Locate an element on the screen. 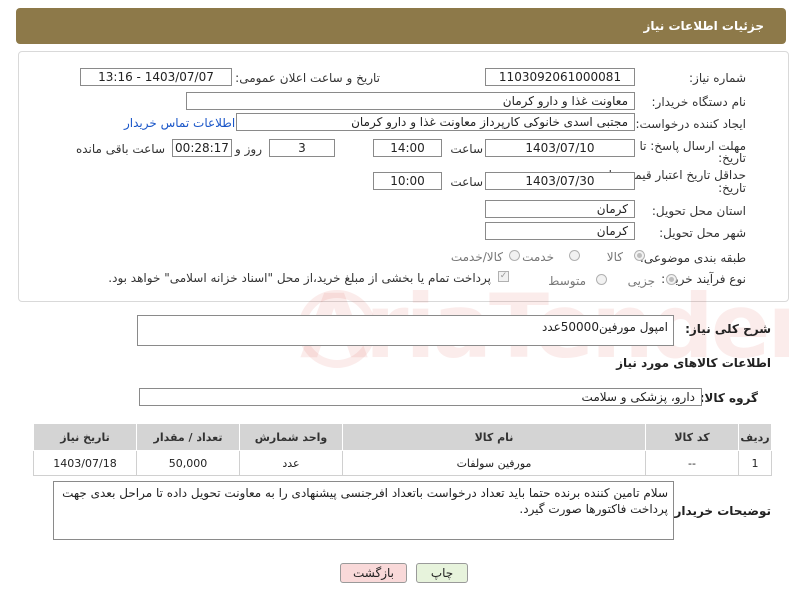  announce-field: 1403/07/07 - 13:16 is located at coordinates (156, 77).